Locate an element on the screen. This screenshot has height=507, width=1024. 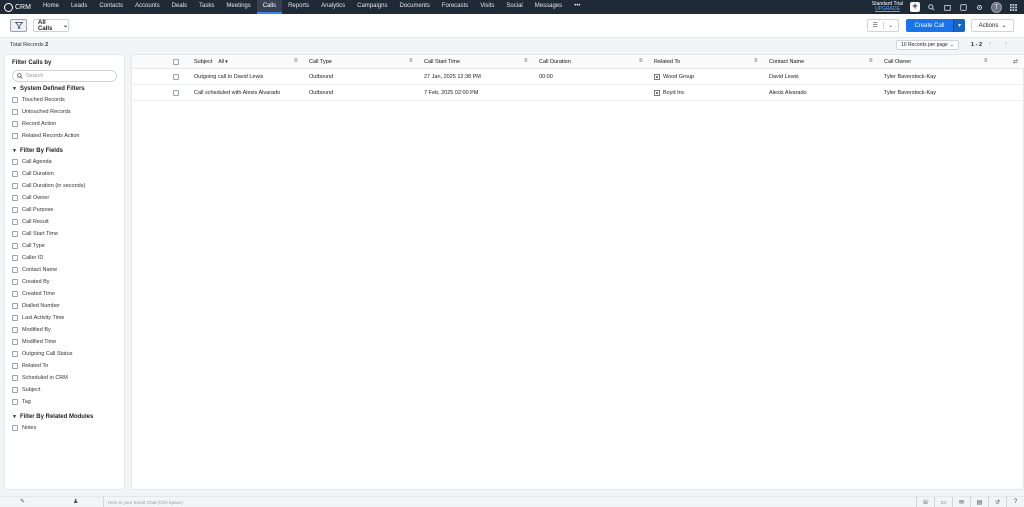
quick-create-plus-button: + is located at coordinates (915, 7).